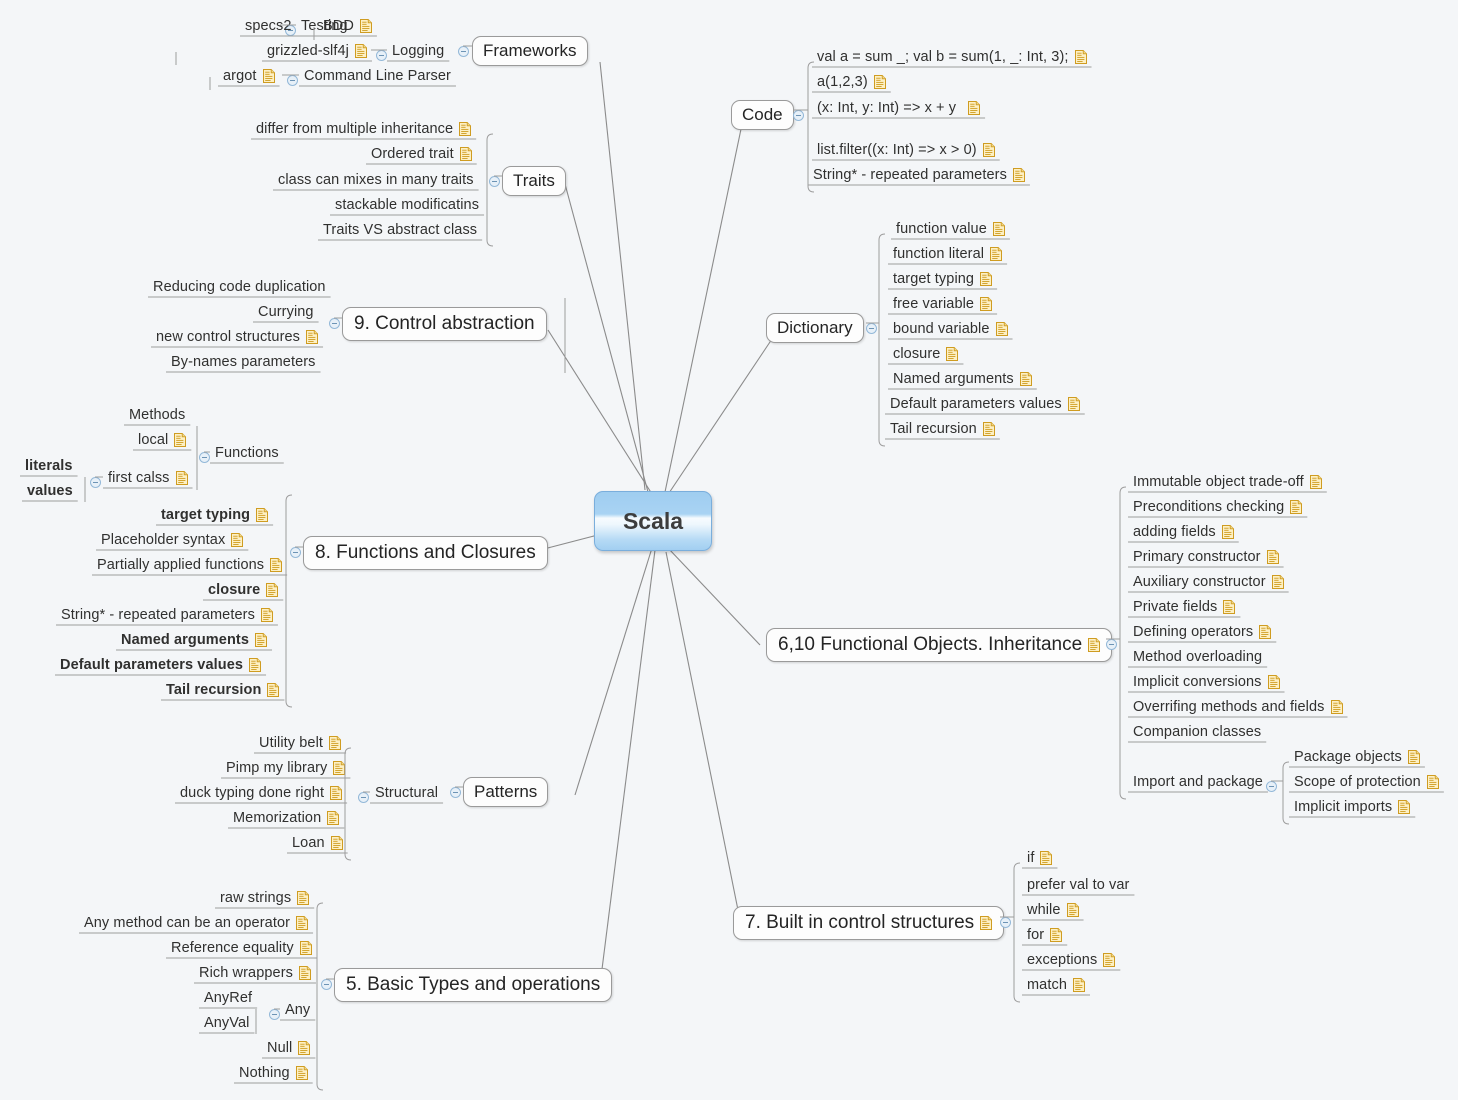 The width and height of the screenshot is (1458, 1100). What do you see at coordinates (300, 744) in the screenshot?
I see `node-utility-belt: Utility belt` at bounding box center [300, 744].